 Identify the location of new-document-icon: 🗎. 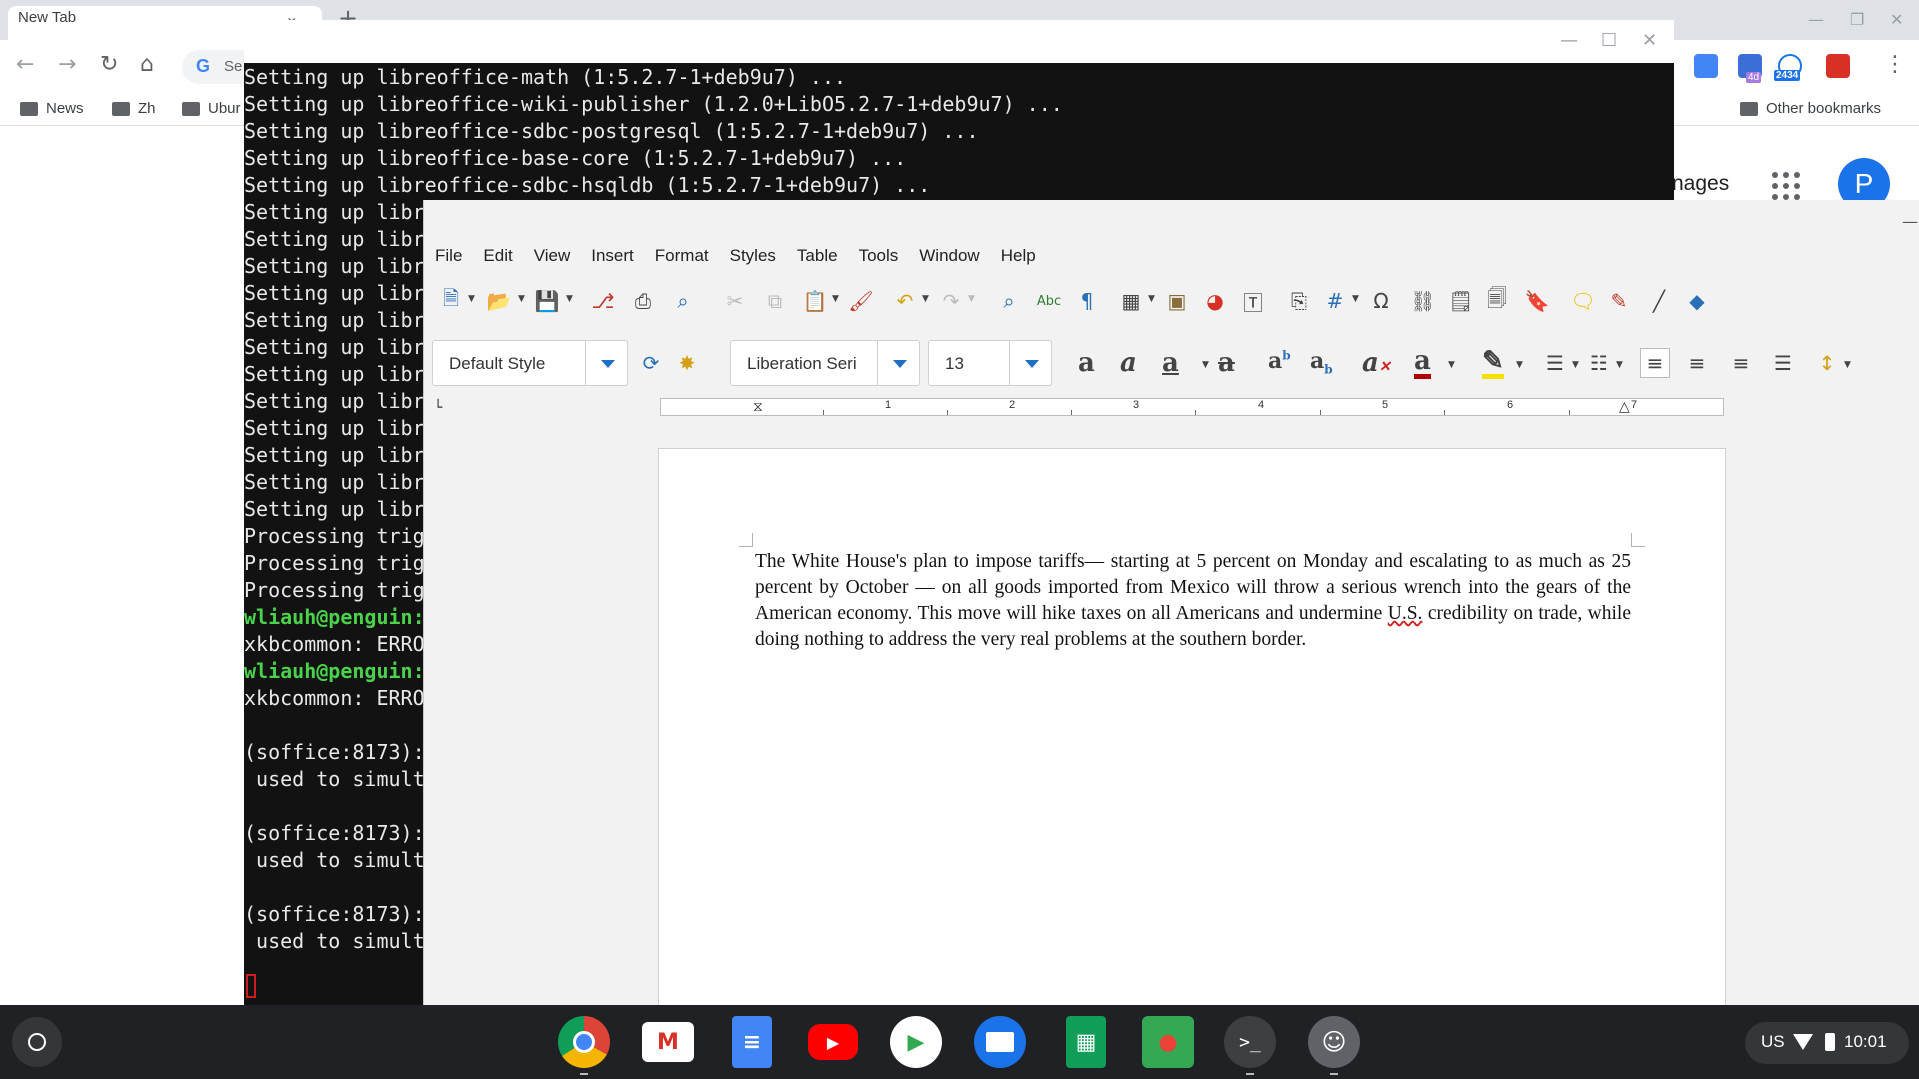
(451, 301).